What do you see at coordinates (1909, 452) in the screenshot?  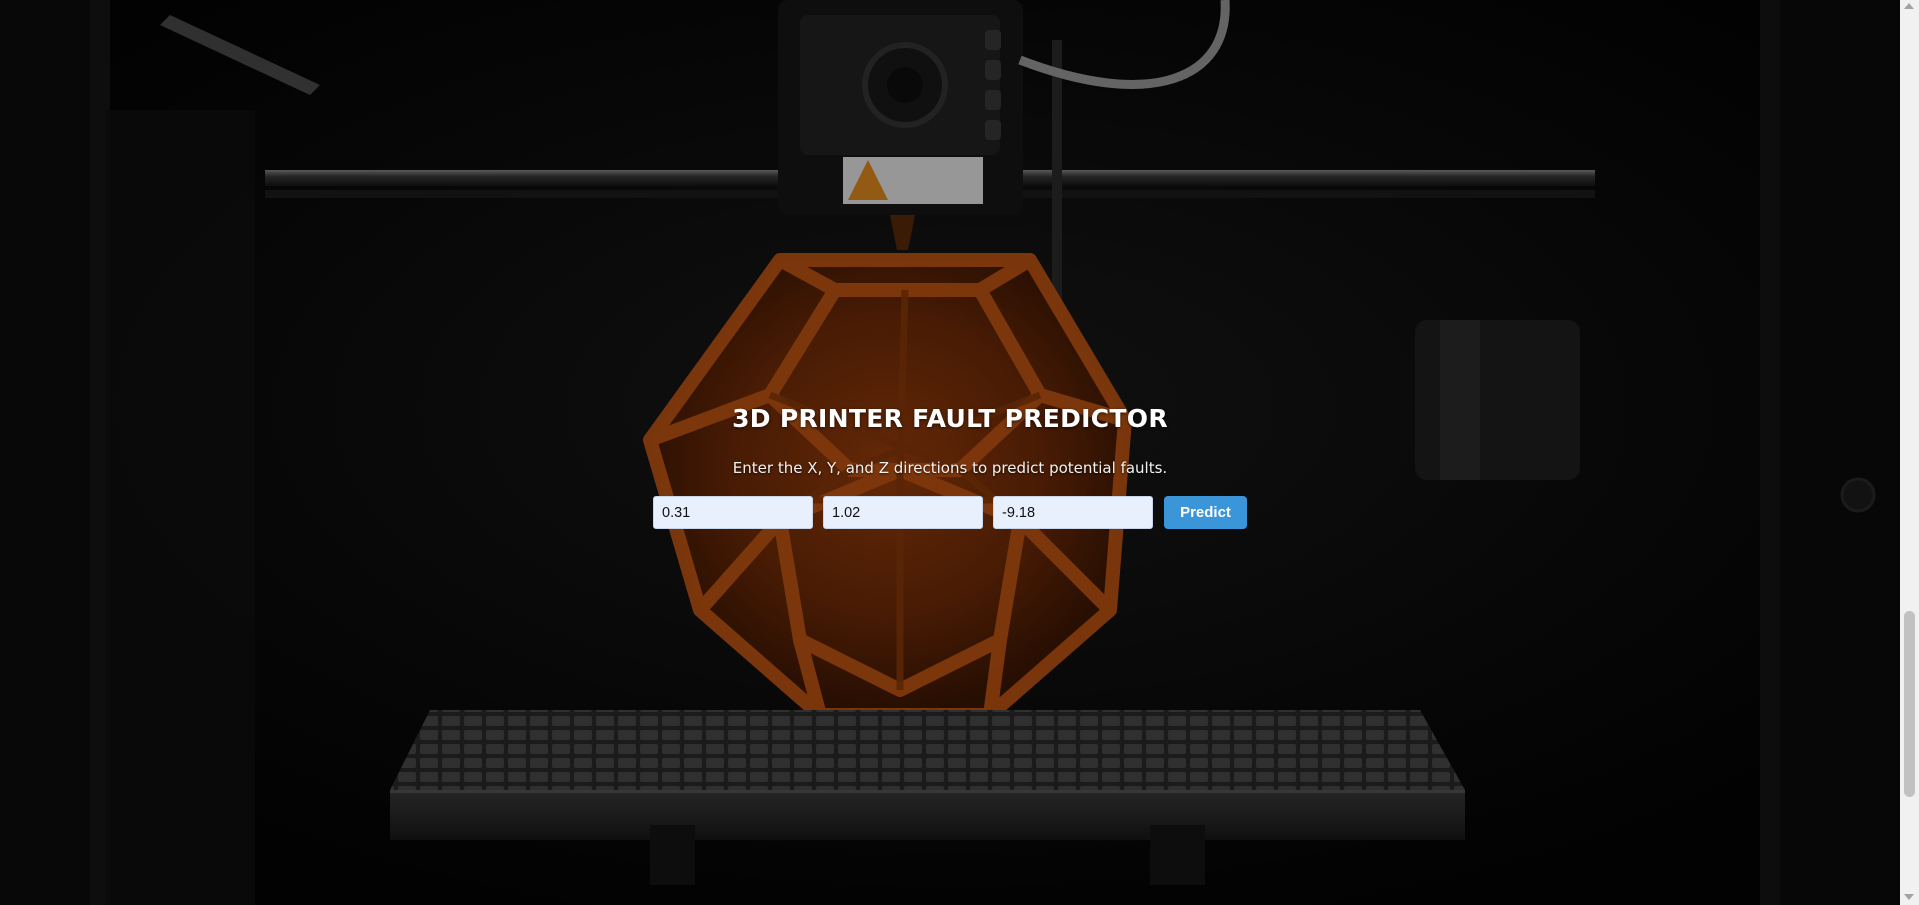 I see `vertical-scrollbar` at bounding box center [1909, 452].